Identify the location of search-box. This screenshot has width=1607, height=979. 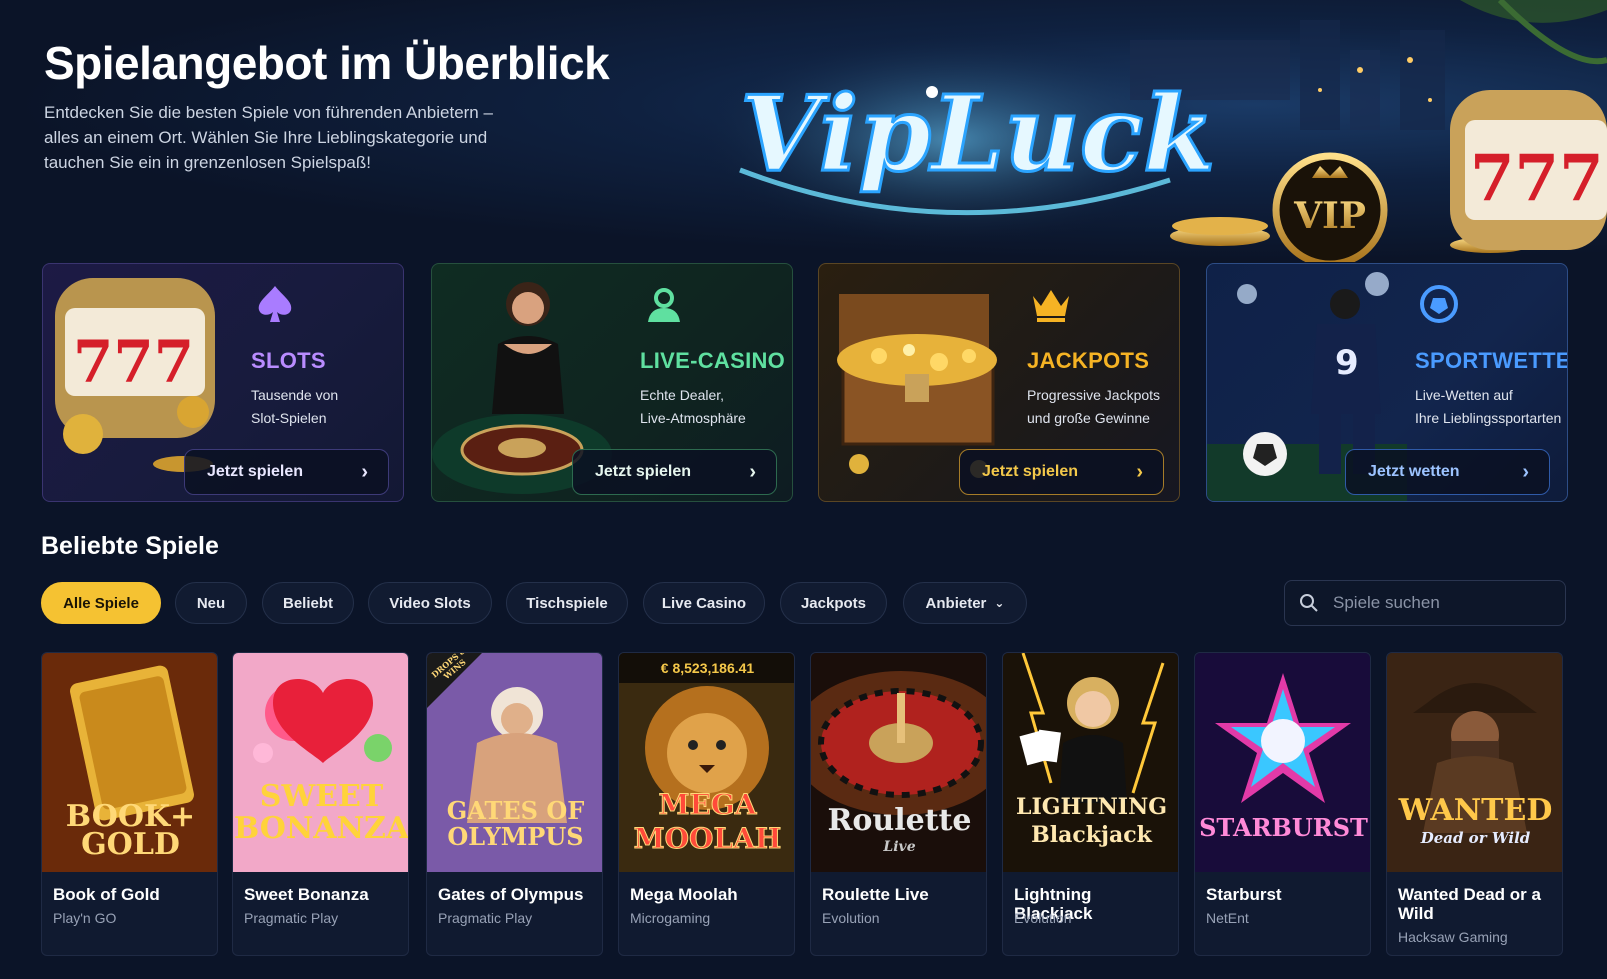
(1425, 603).